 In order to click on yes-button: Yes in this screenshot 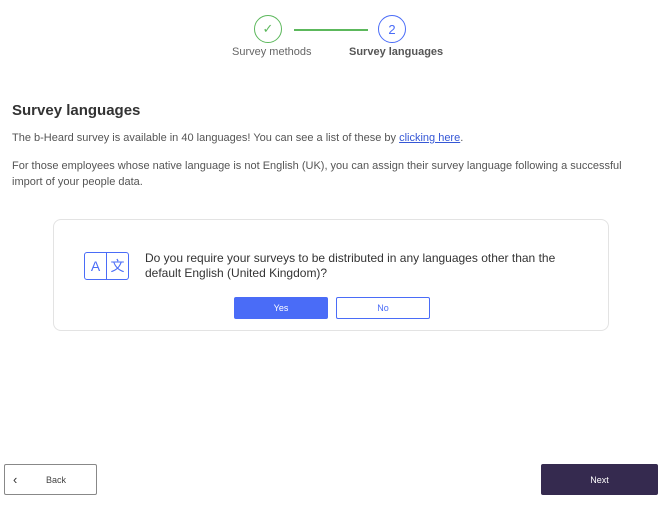, I will do `click(281, 308)`.